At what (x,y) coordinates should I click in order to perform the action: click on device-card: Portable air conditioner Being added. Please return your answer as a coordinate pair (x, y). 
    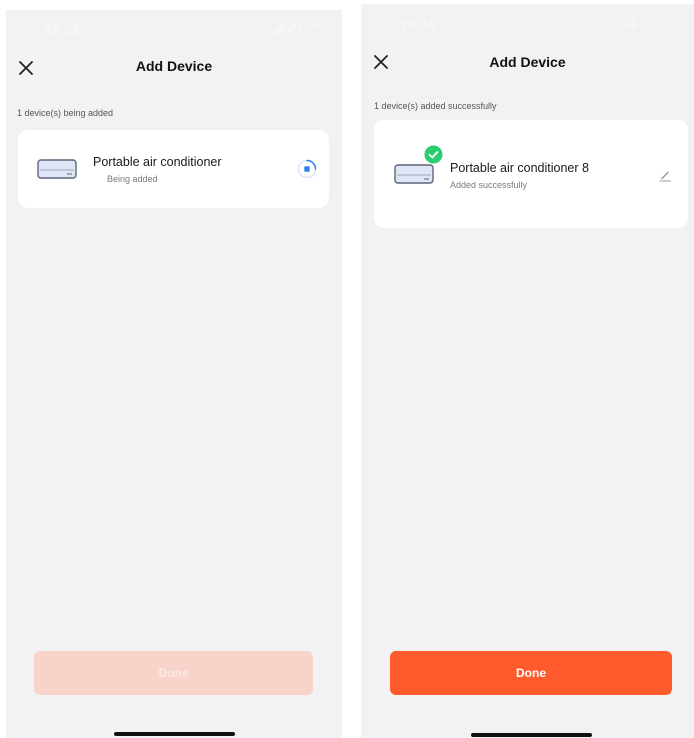
    Looking at the image, I should click on (173, 169).